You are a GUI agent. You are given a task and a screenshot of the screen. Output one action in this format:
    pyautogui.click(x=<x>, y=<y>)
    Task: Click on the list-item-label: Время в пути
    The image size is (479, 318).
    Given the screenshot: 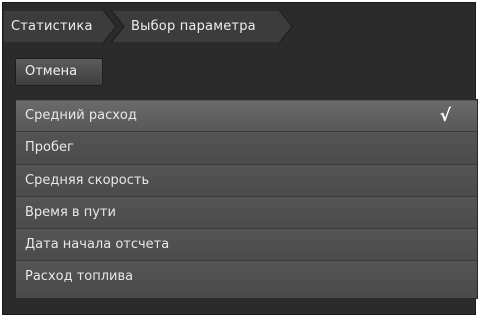 What is the action you would take?
    pyautogui.click(x=70, y=212)
    